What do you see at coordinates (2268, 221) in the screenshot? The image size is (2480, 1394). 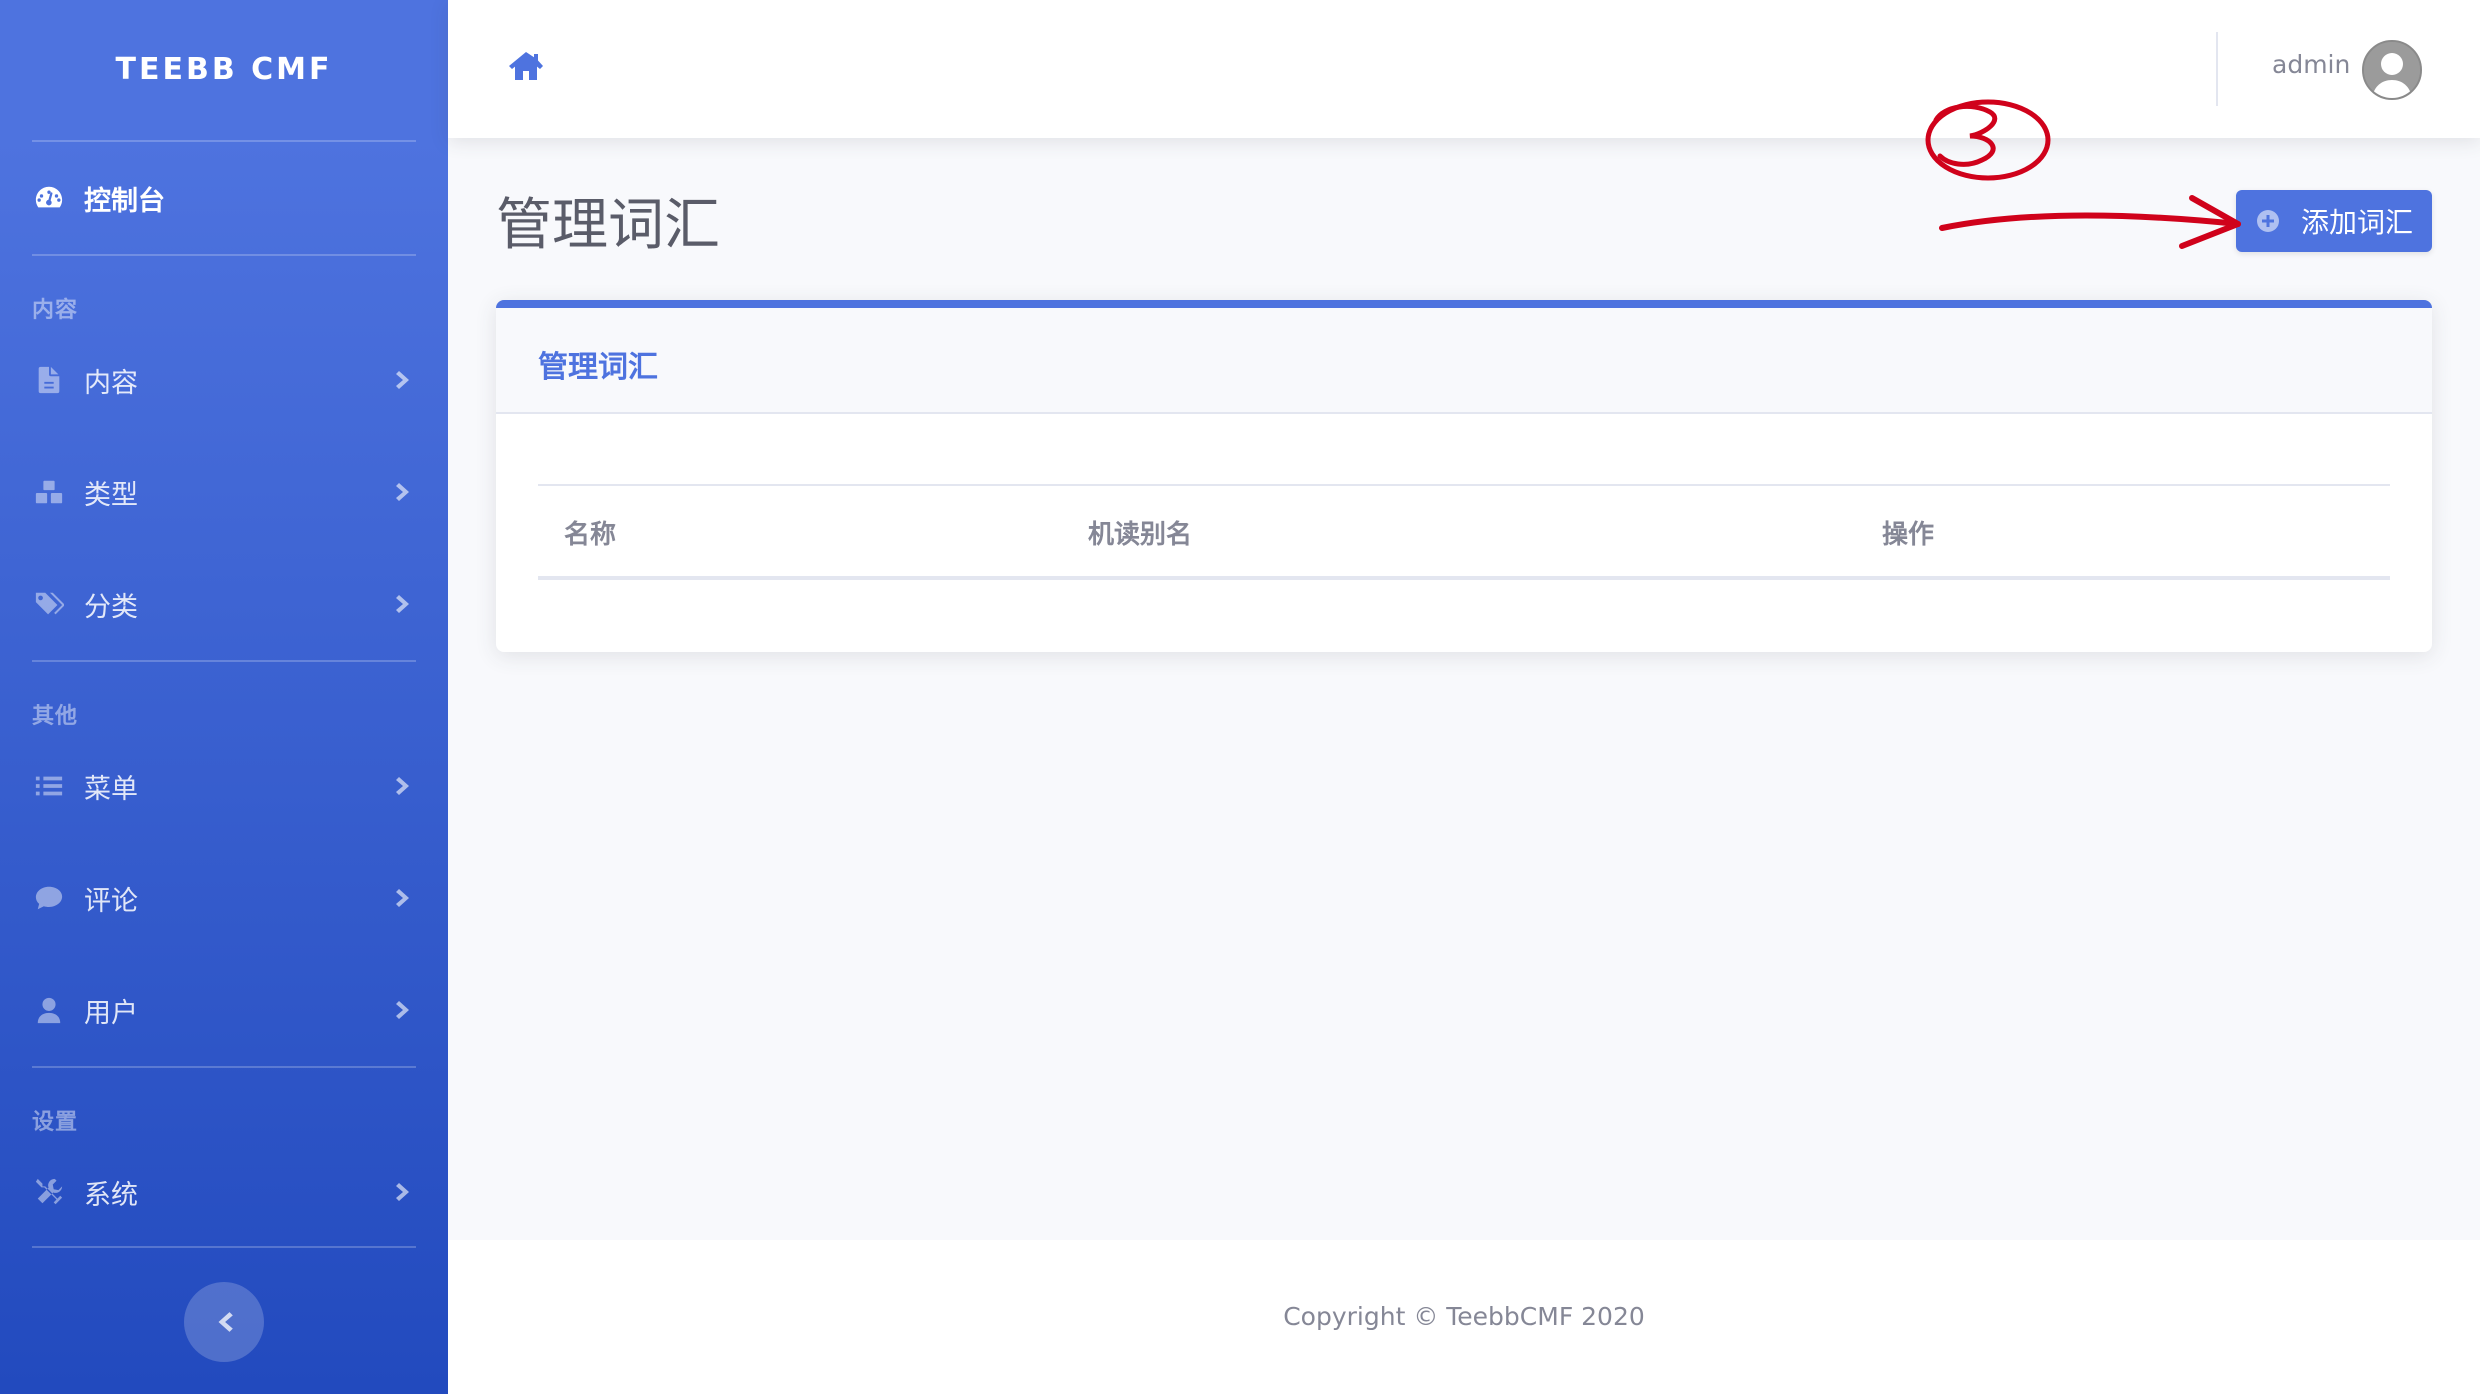 I see `plus-circle-icon` at bounding box center [2268, 221].